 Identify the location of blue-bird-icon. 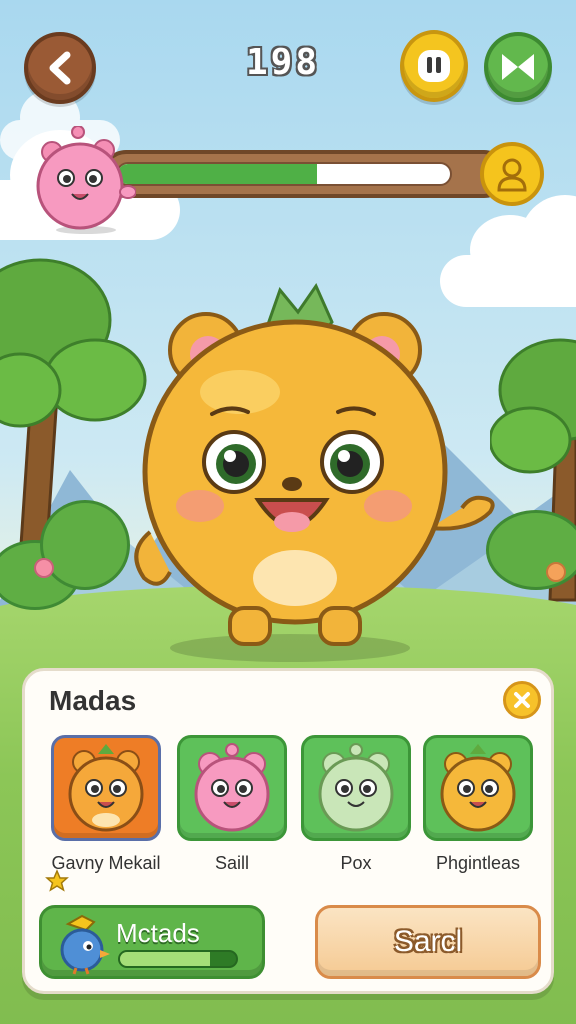
(85, 944).